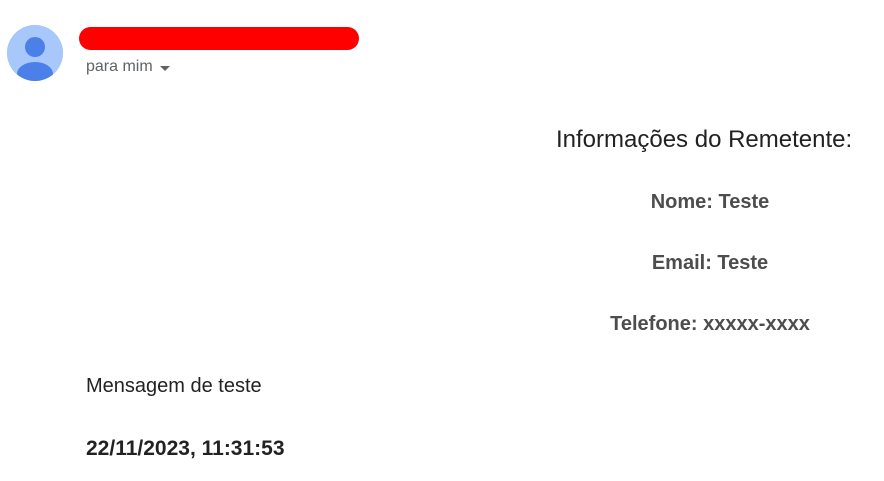 The width and height of the screenshot is (884, 481). I want to click on message-timestamp: 22/11/2023, 11:31:53, so click(185, 448).